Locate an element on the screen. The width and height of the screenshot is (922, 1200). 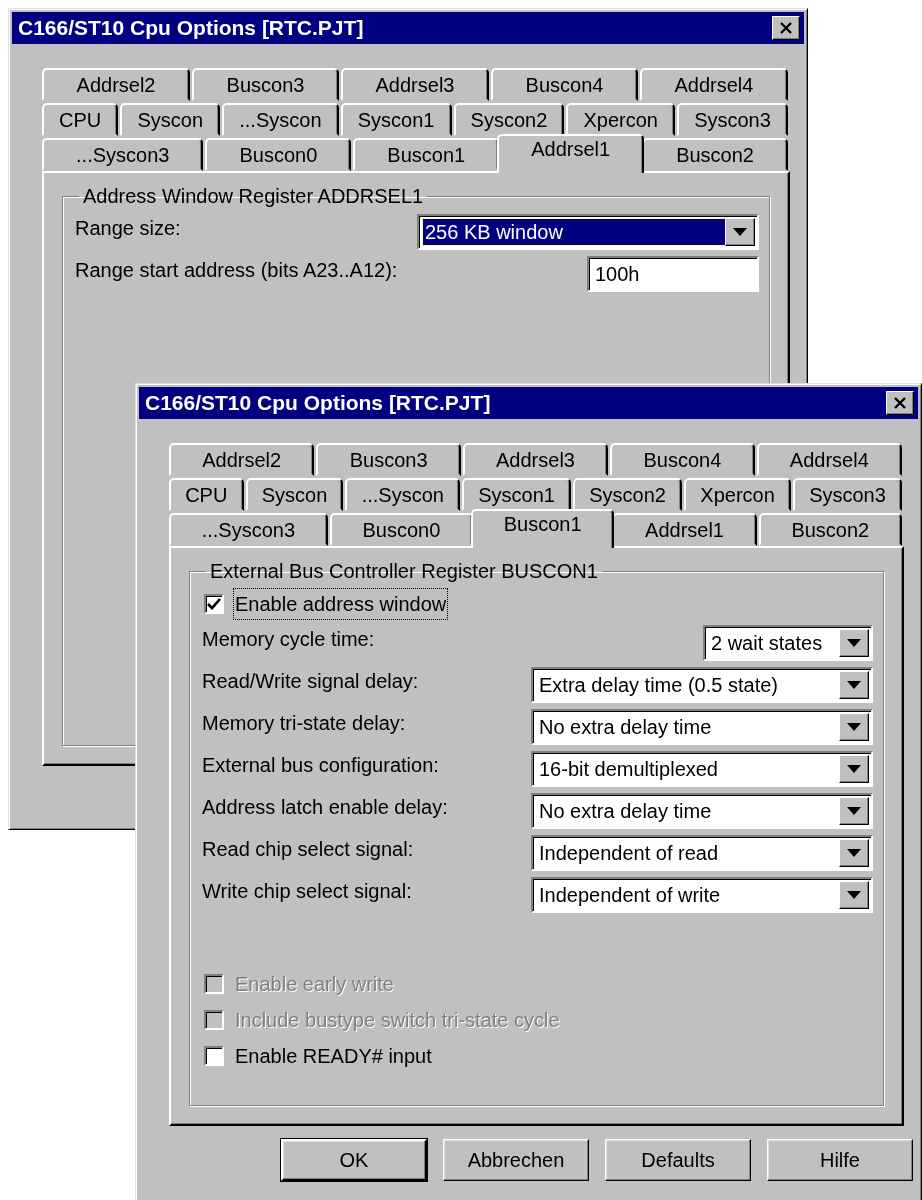
dropdown: Extra delay time (0.5 state) is located at coordinates (702, 685).